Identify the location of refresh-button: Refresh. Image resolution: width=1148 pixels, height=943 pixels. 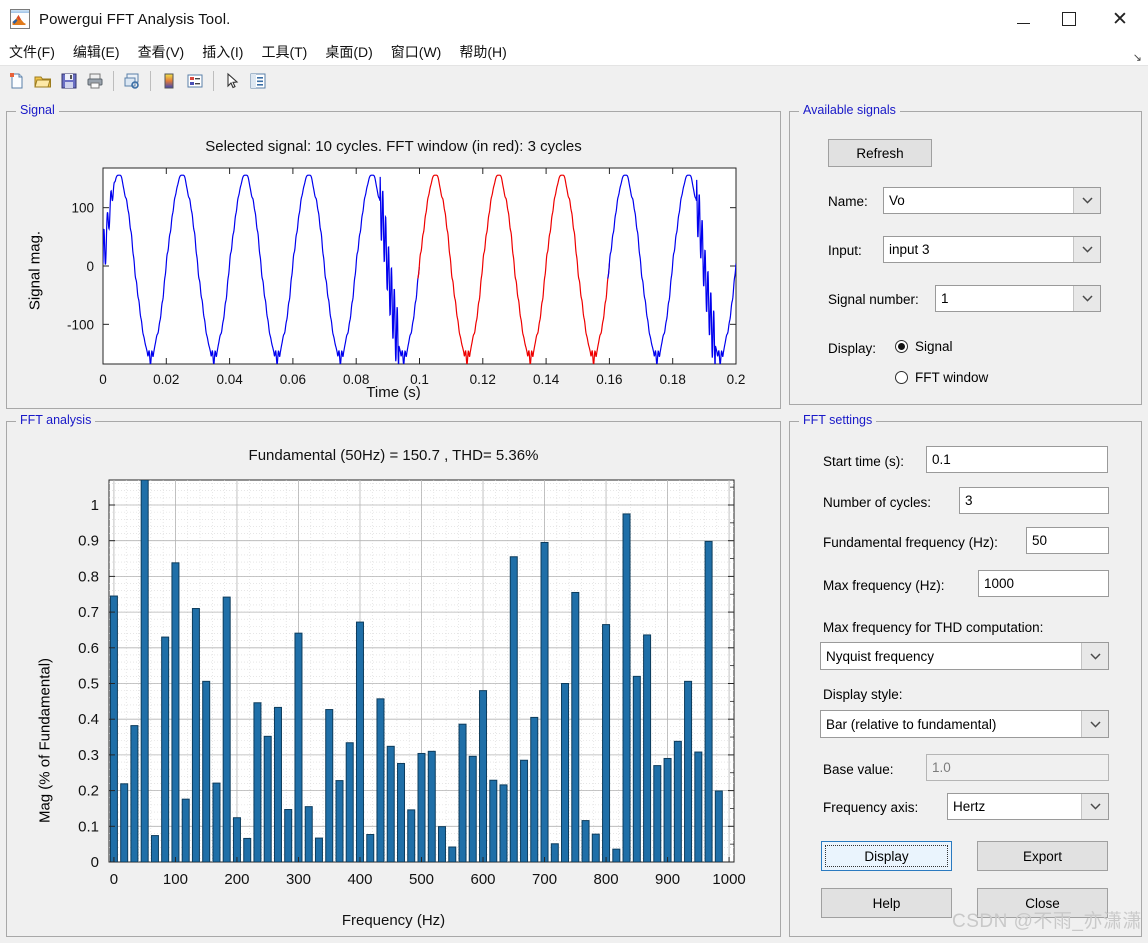
(880, 153).